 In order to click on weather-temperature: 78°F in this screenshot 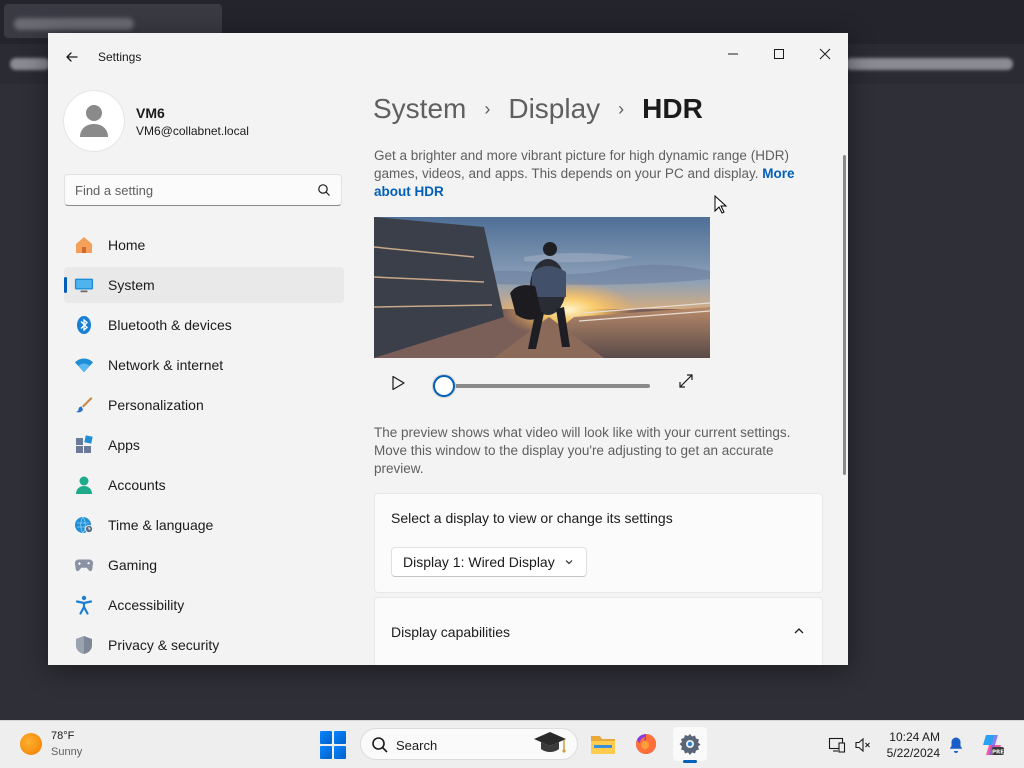, I will do `click(62, 736)`.